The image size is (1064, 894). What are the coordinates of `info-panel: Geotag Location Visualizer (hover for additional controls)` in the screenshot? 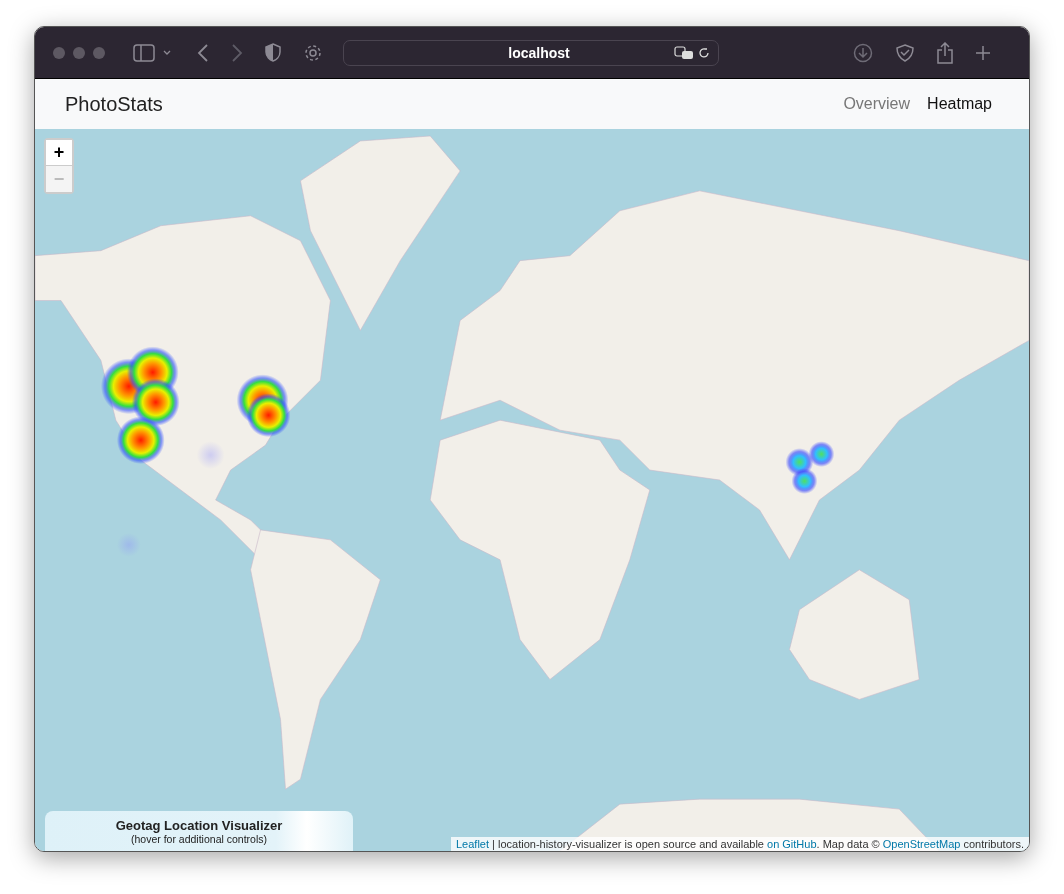 It's located at (199, 831).